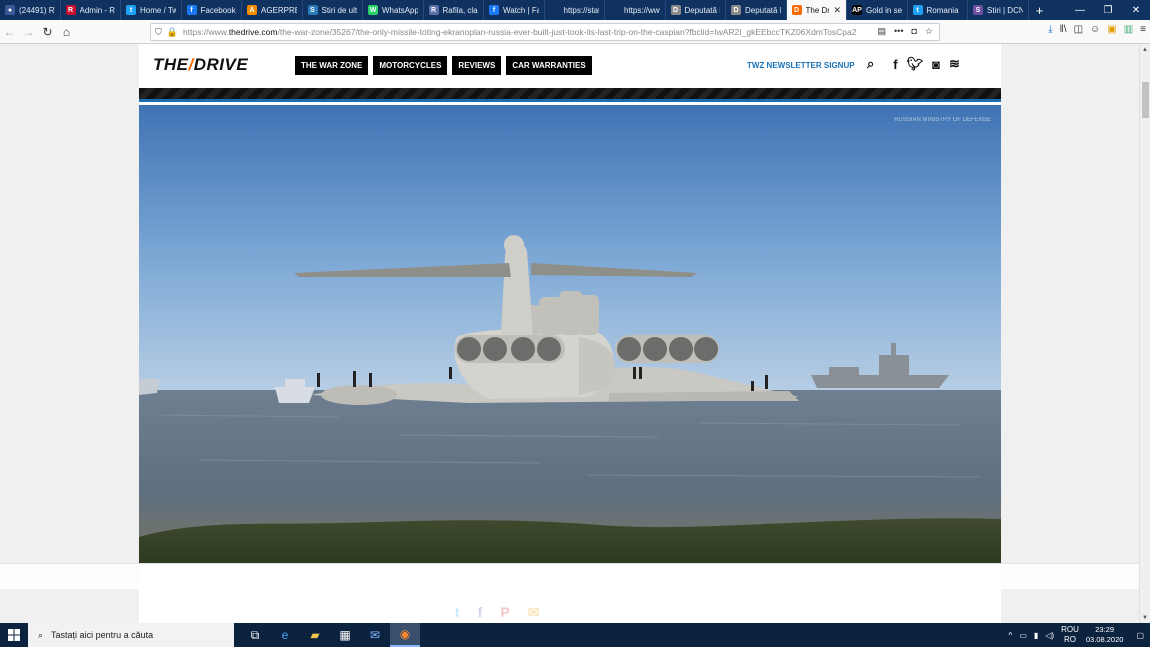 The width and height of the screenshot is (1150, 647). I want to click on browser-tab-label: Gold in se, so click(884, 10).